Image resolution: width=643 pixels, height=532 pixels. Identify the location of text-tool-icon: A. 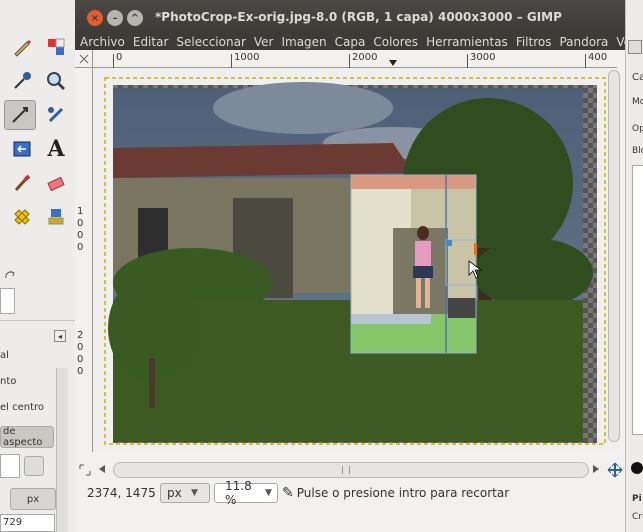
(56, 149).